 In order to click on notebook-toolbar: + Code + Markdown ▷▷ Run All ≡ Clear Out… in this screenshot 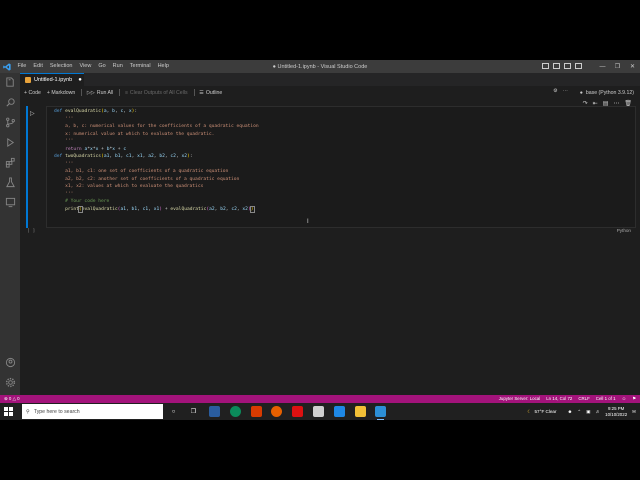, I will do `click(330, 92)`.